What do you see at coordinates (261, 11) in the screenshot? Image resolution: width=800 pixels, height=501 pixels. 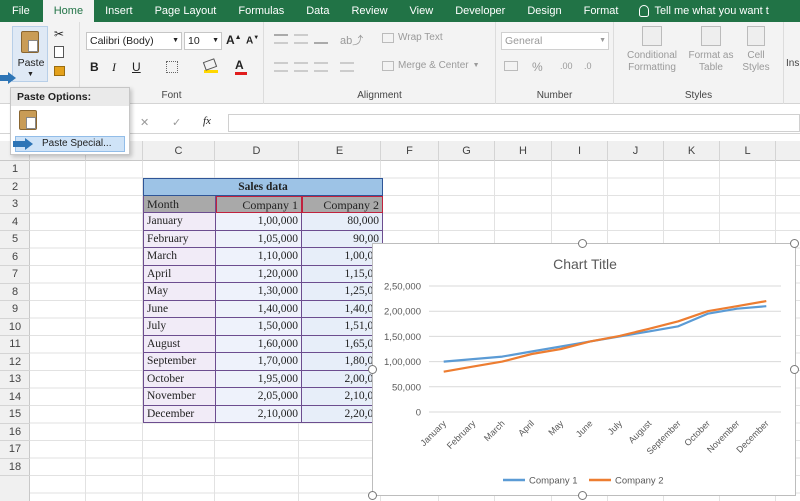 I see `tab-formulas: Formulas` at bounding box center [261, 11].